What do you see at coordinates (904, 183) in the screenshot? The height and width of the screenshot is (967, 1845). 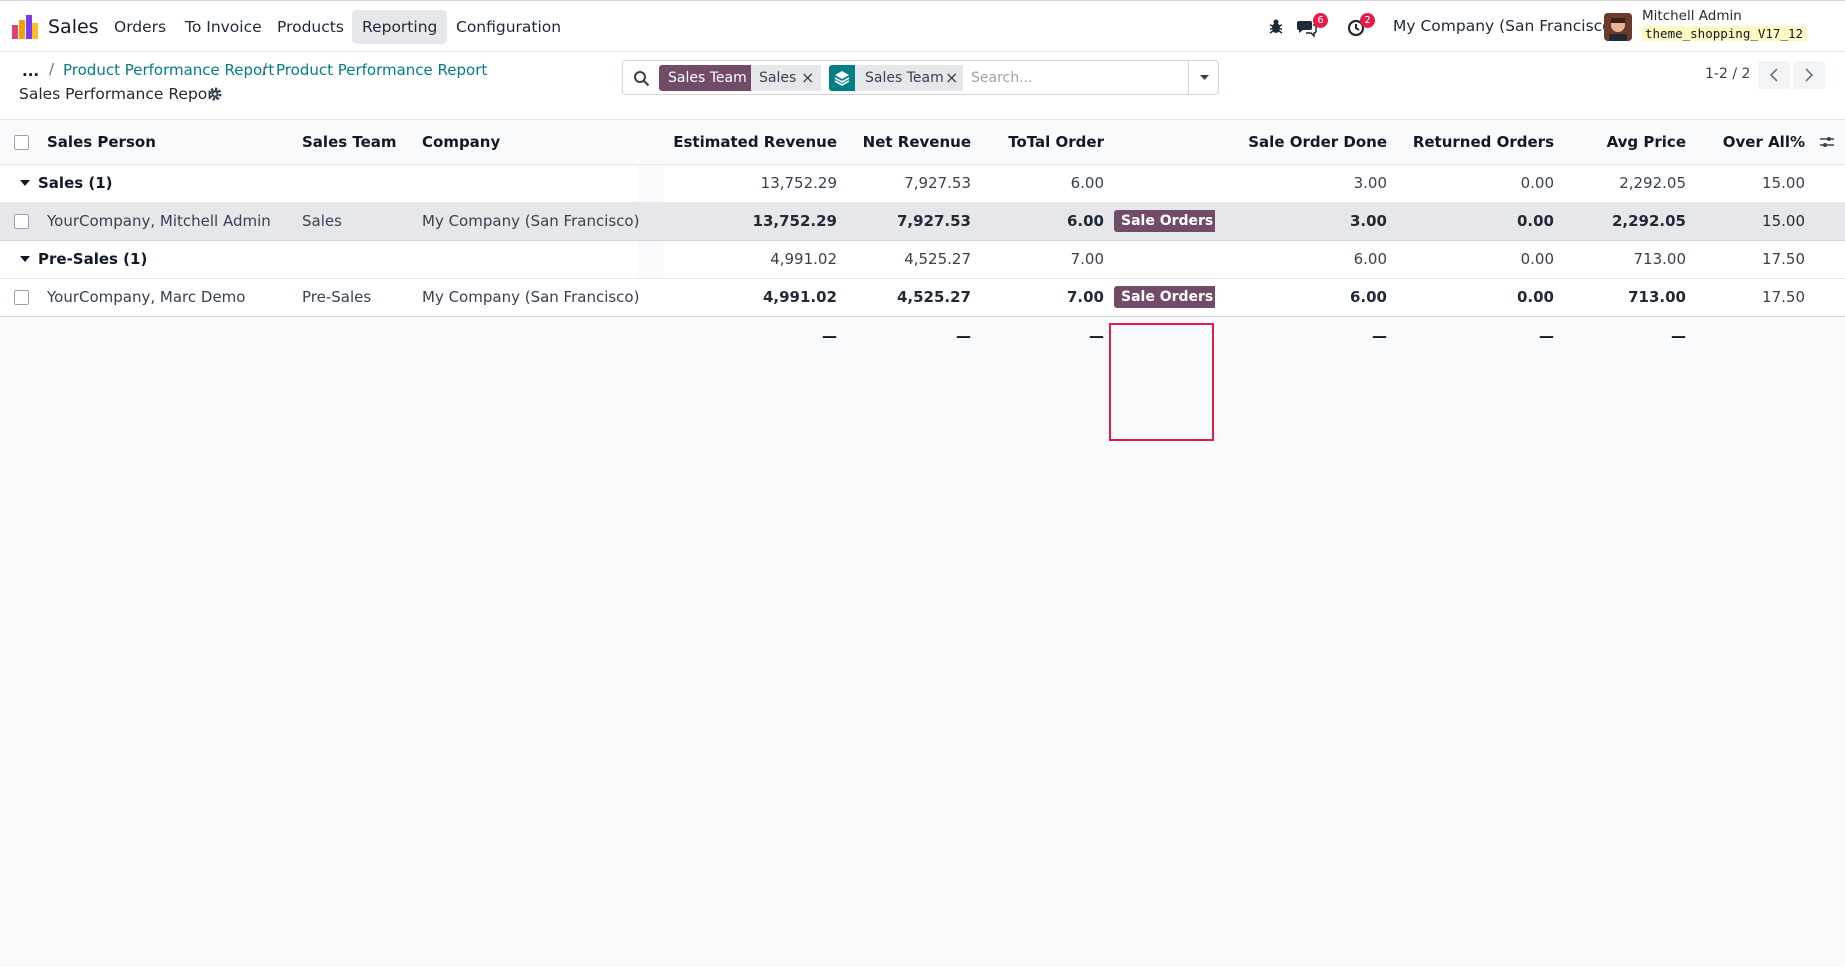 I see `group-total: 7,927.53` at bounding box center [904, 183].